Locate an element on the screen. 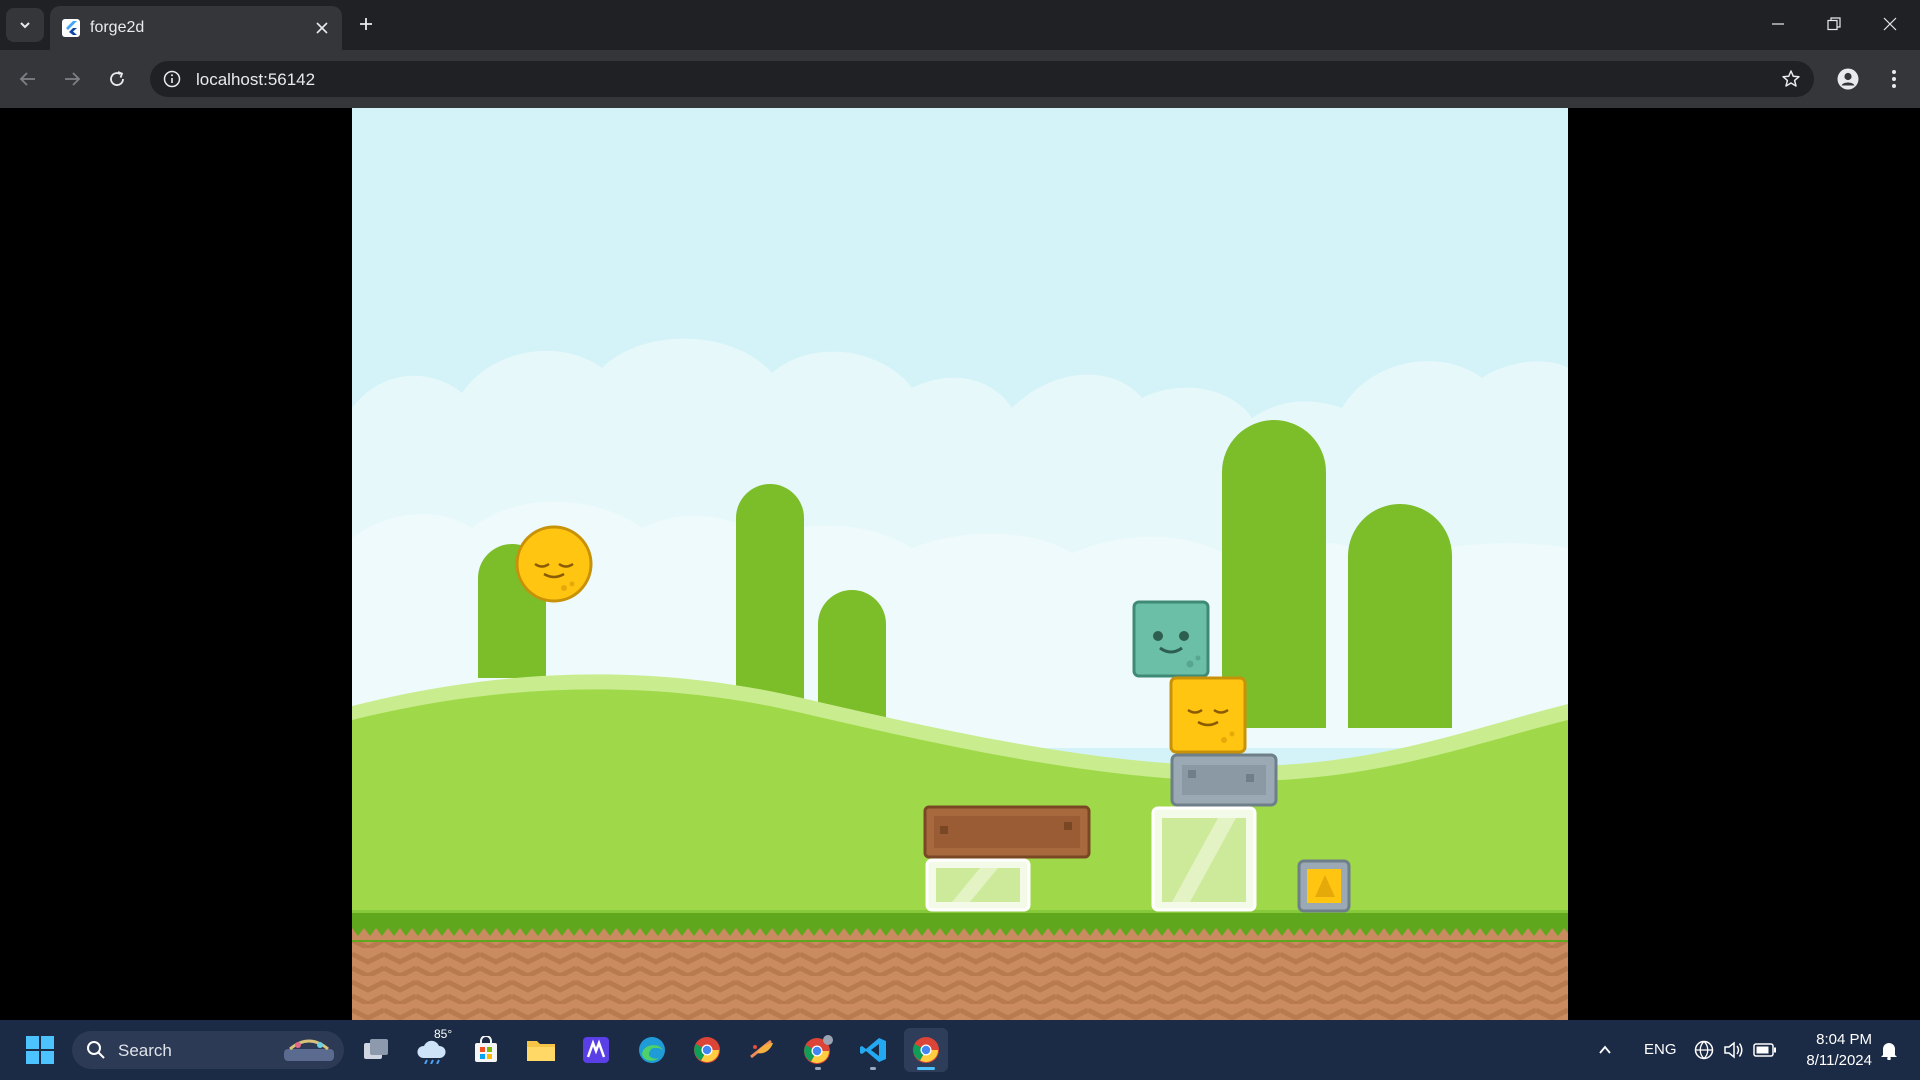 The width and height of the screenshot is (1920, 1080). ground-zigzag is located at coordinates (960, 934).